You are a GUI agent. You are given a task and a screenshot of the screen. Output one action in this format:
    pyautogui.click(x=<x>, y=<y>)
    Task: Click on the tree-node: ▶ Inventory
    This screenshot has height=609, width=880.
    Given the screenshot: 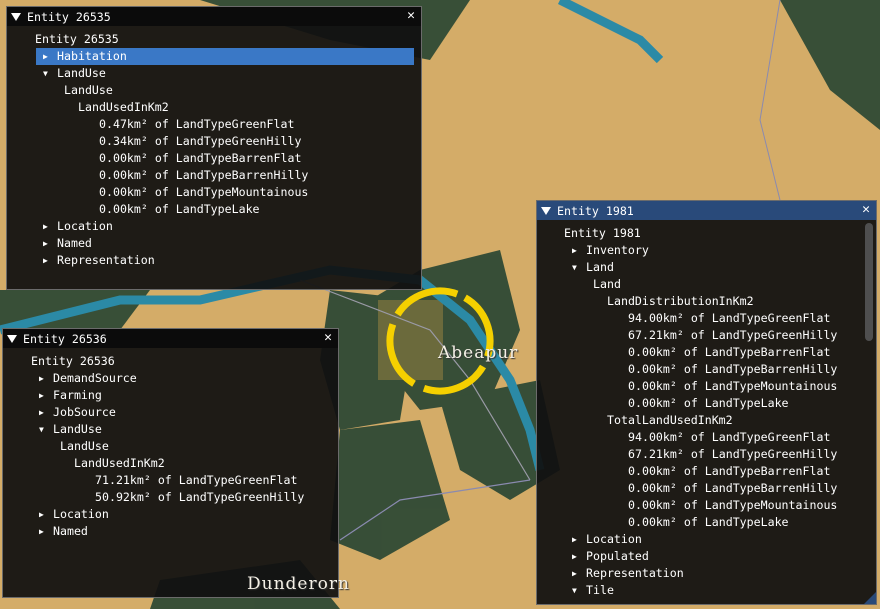 What is the action you would take?
    pyautogui.click(x=712, y=250)
    